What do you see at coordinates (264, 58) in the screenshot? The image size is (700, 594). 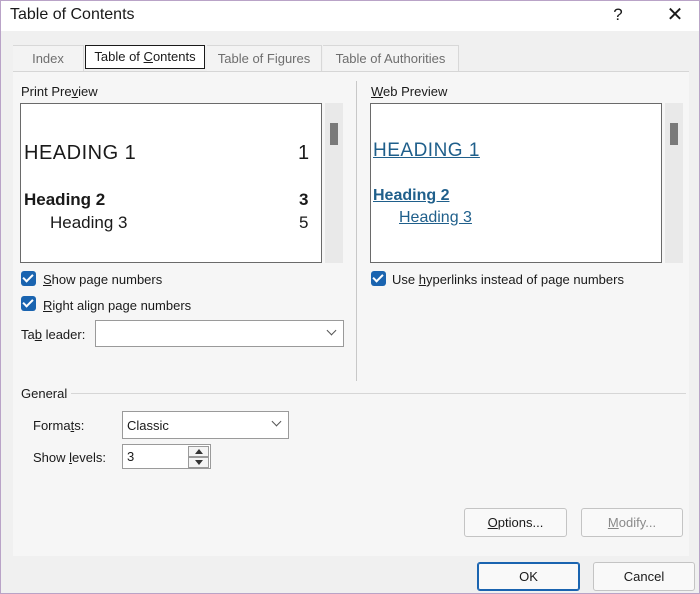 I see `tab-table-of-figures: Table of Figures` at bounding box center [264, 58].